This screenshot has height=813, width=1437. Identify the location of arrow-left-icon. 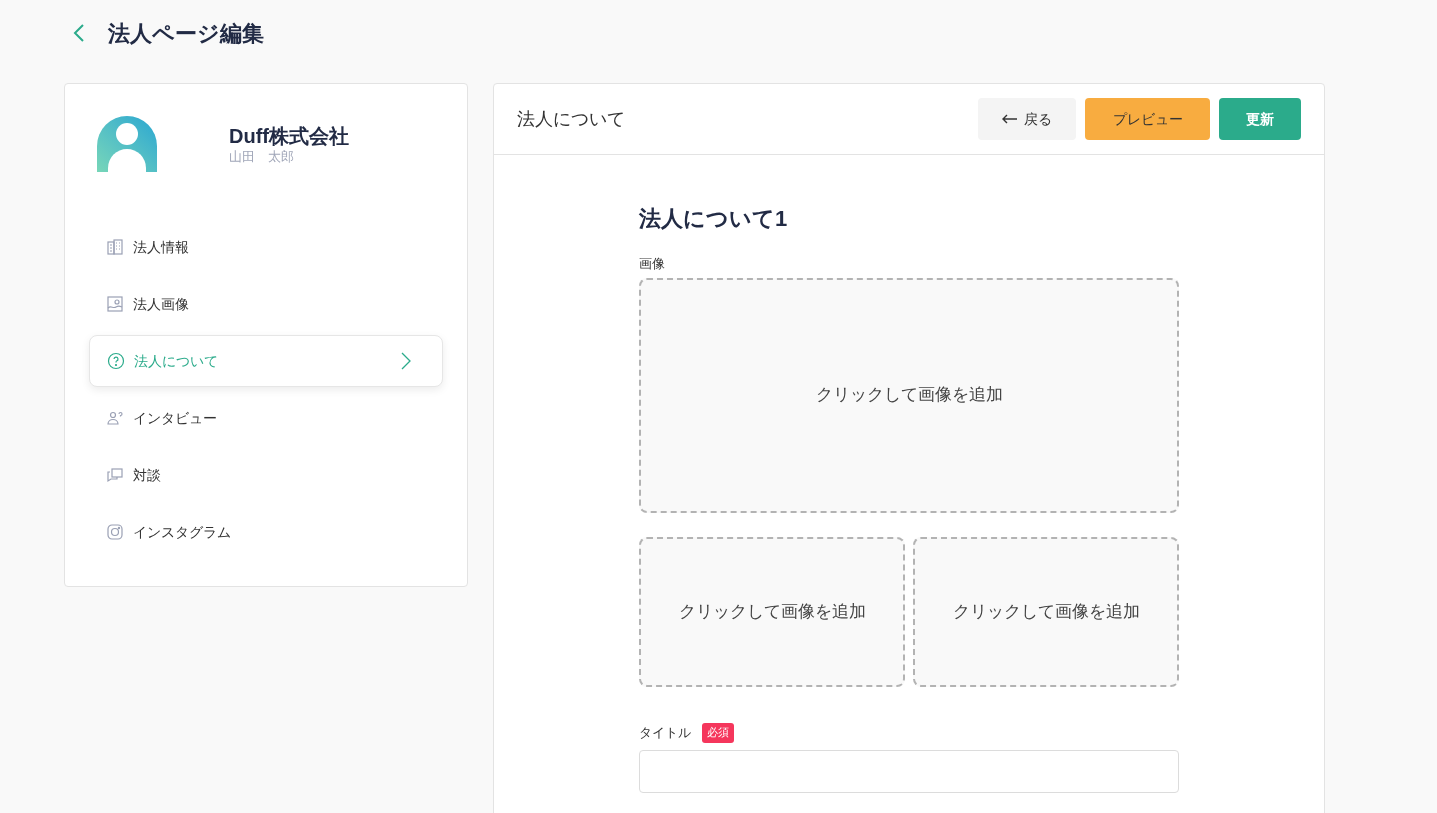
(1010, 119).